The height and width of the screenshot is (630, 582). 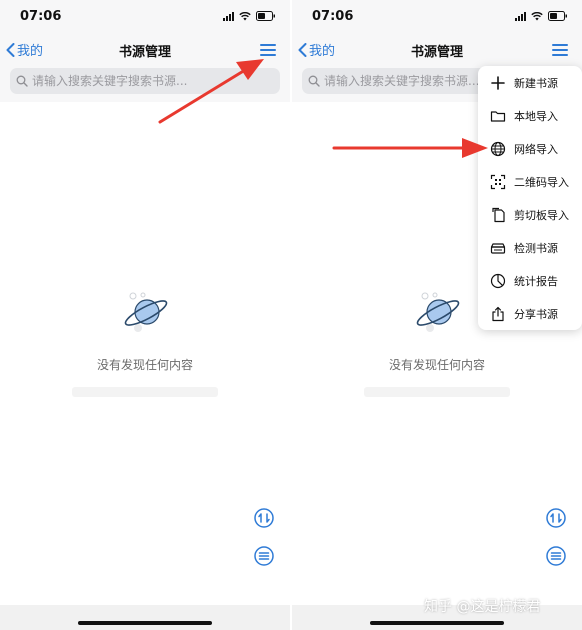 I want to click on menu-item-check-sources: 检测书源, so click(x=530, y=247).